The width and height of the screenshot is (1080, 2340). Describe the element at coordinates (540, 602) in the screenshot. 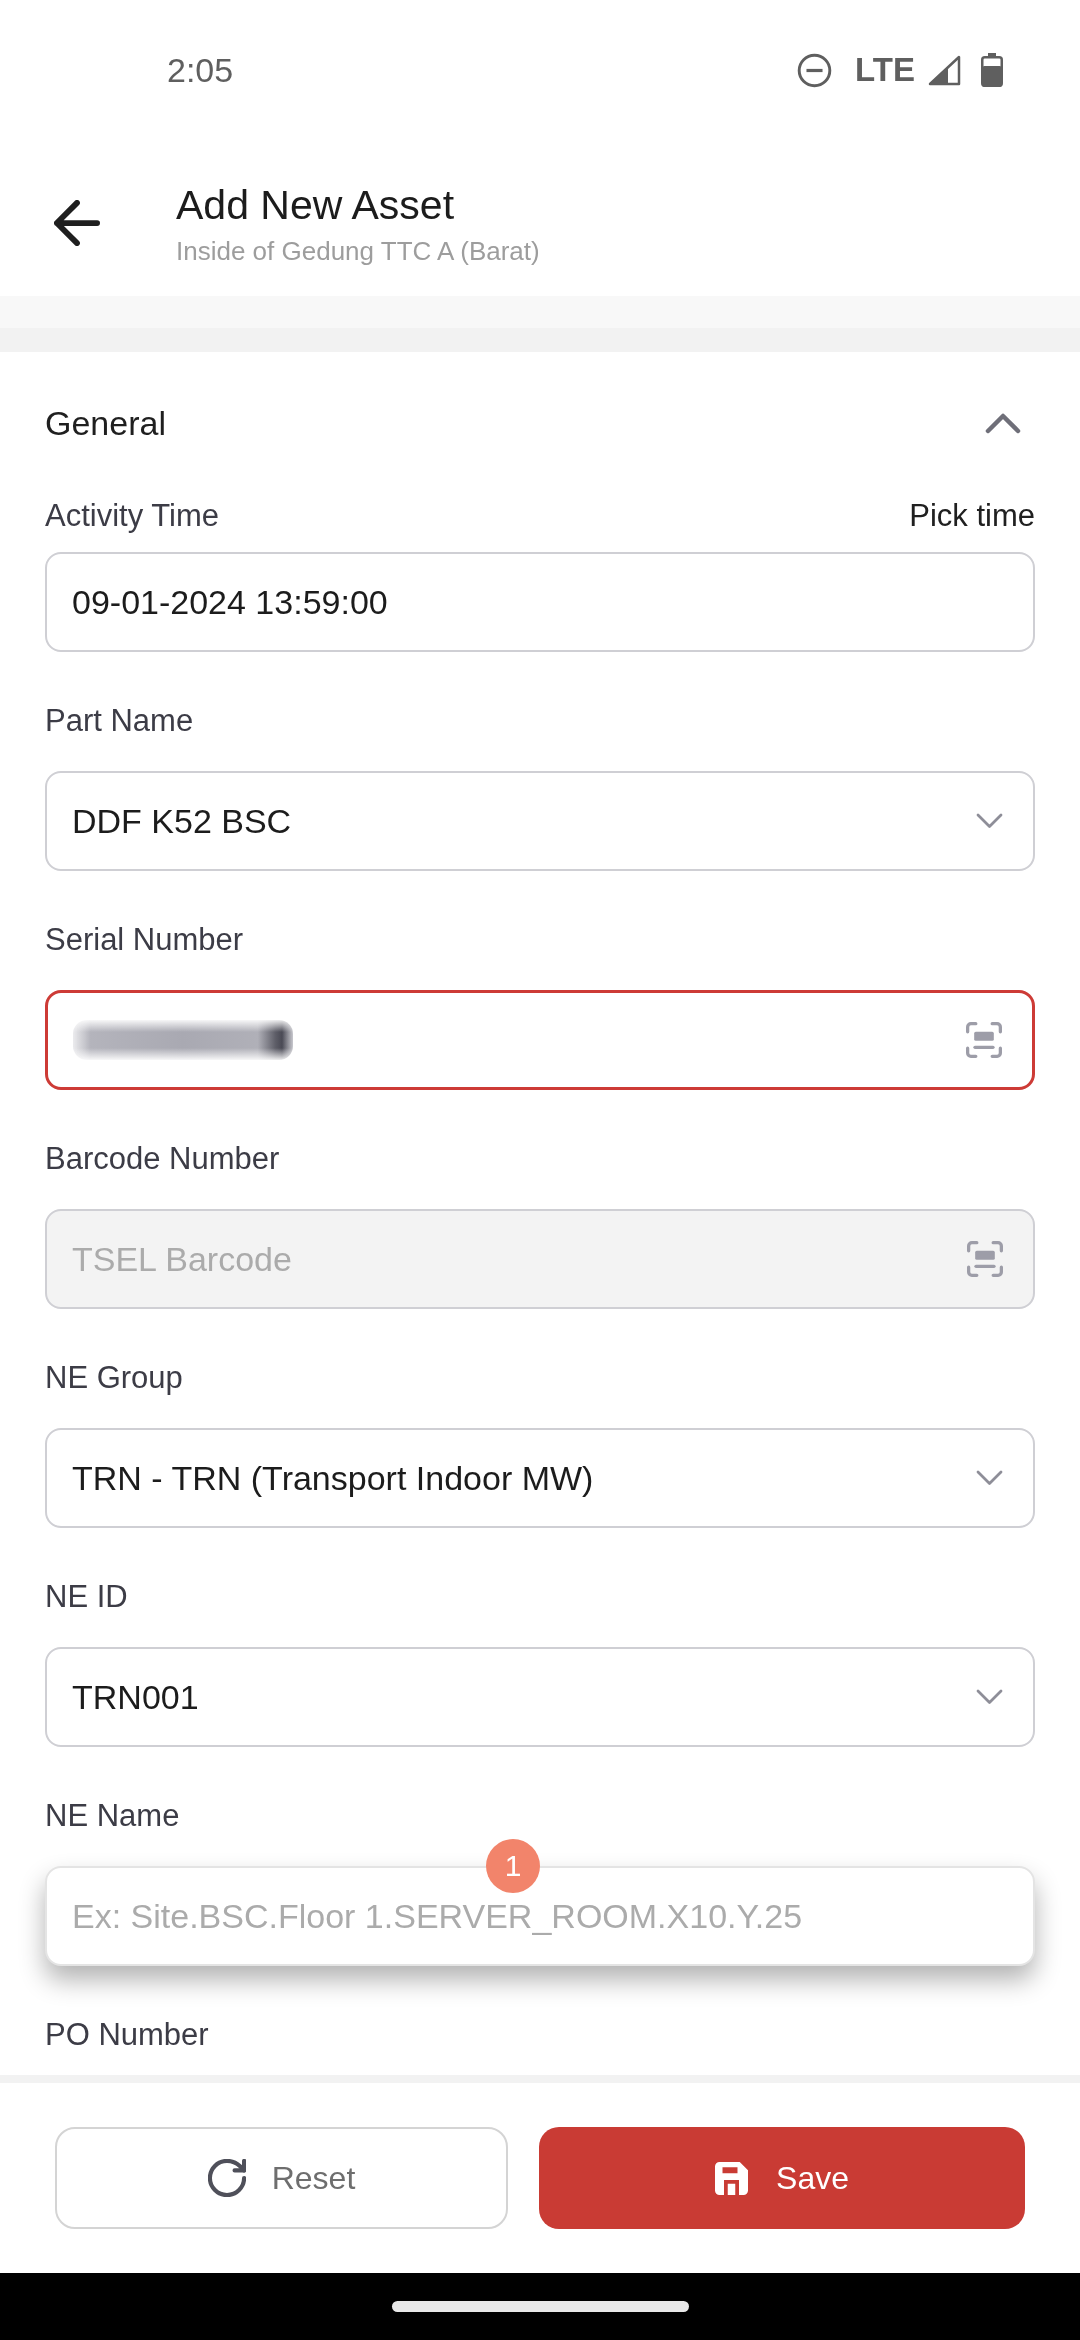

I see `input-field: 09-01-2024 13:59:00` at that location.